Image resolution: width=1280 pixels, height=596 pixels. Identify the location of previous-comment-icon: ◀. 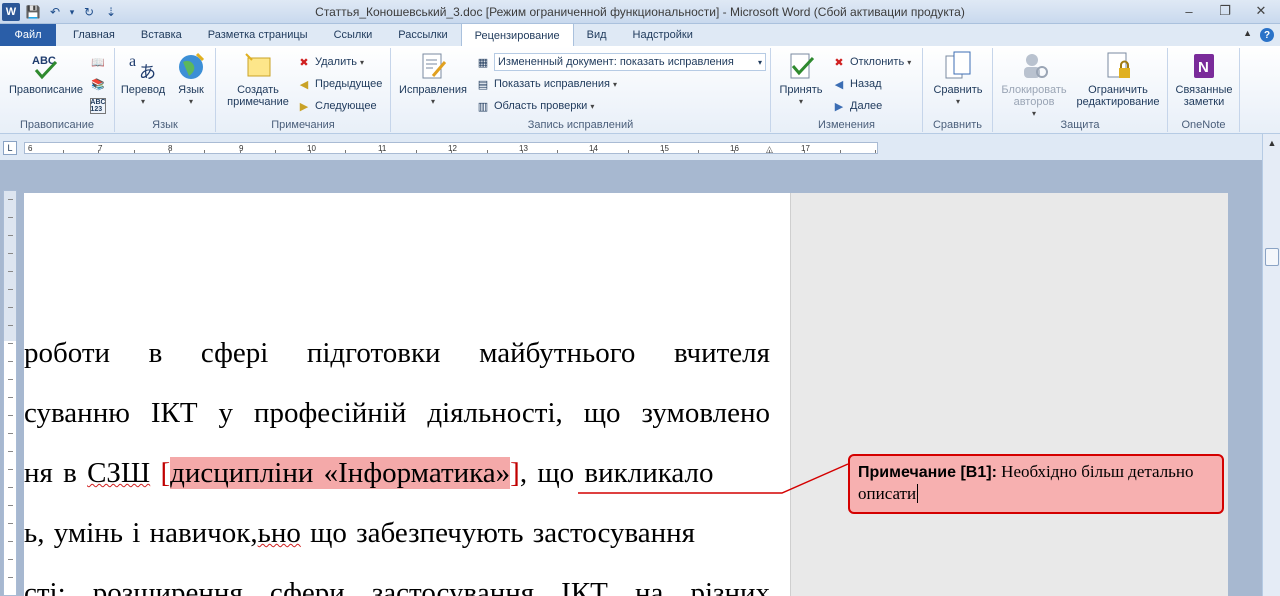
(304, 84).